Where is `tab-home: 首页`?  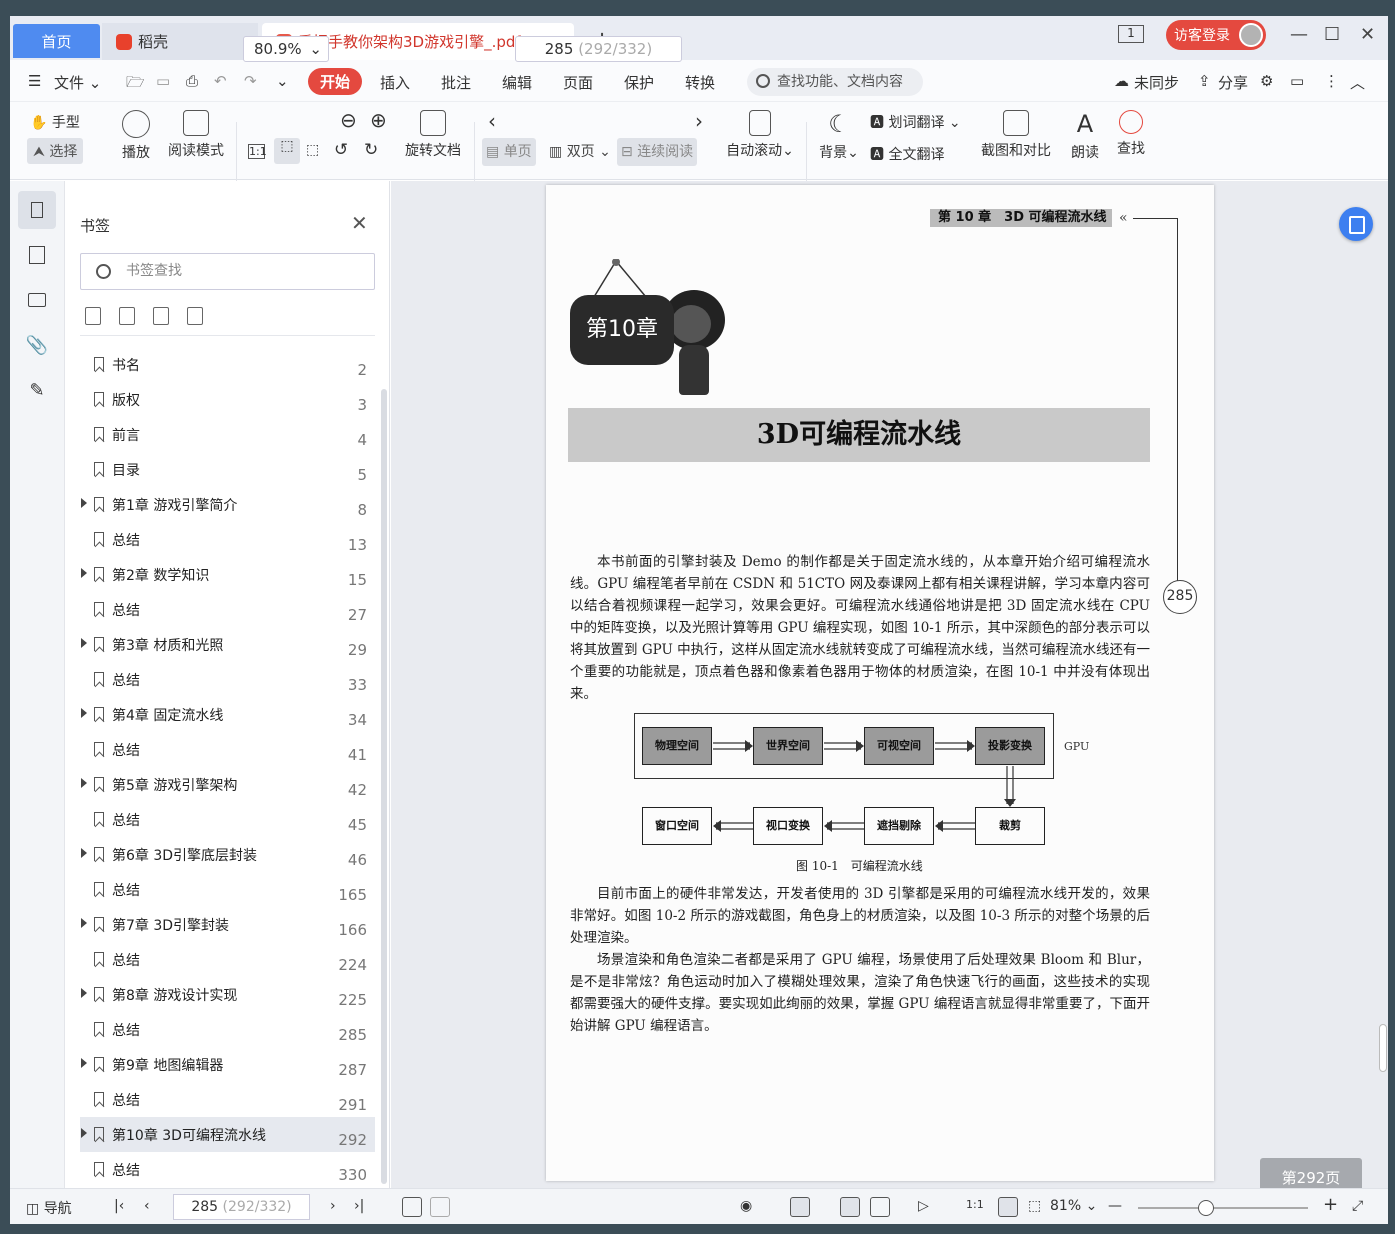 tab-home: 首页 is located at coordinates (56, 41).